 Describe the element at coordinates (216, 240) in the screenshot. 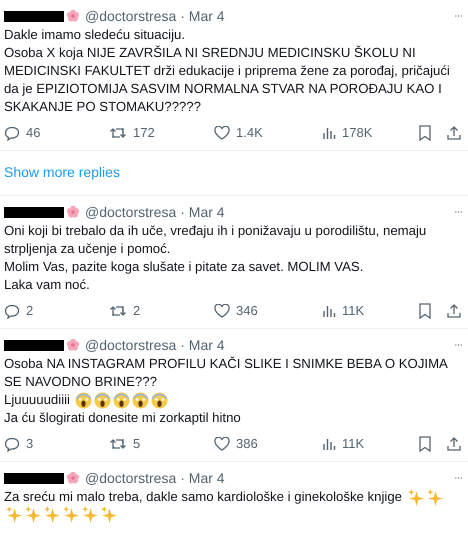

I see `tweet-text: Oni koji bi trebalo da ih uče, vređaju ih i ponižavaju u porodilištu, nemaju strpljenja za učenje i pomoć.` at that location.